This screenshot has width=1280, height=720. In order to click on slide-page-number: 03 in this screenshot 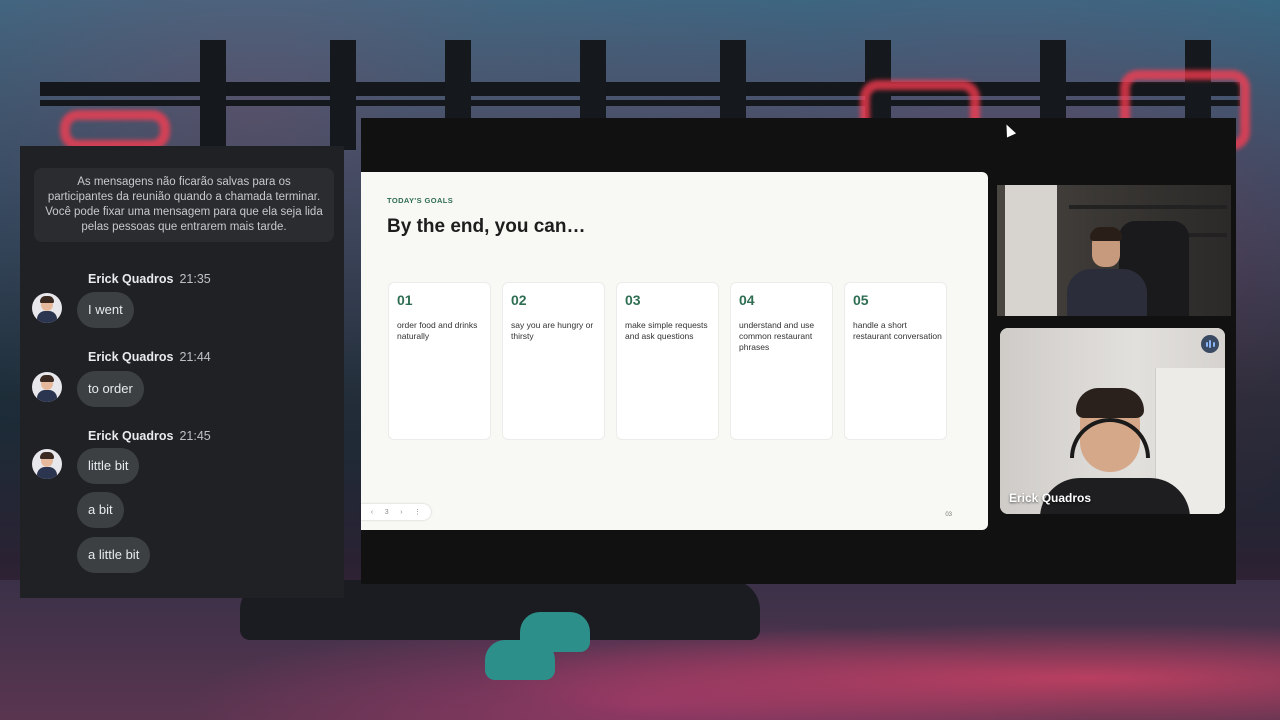, I will do `click(948, 515)`.